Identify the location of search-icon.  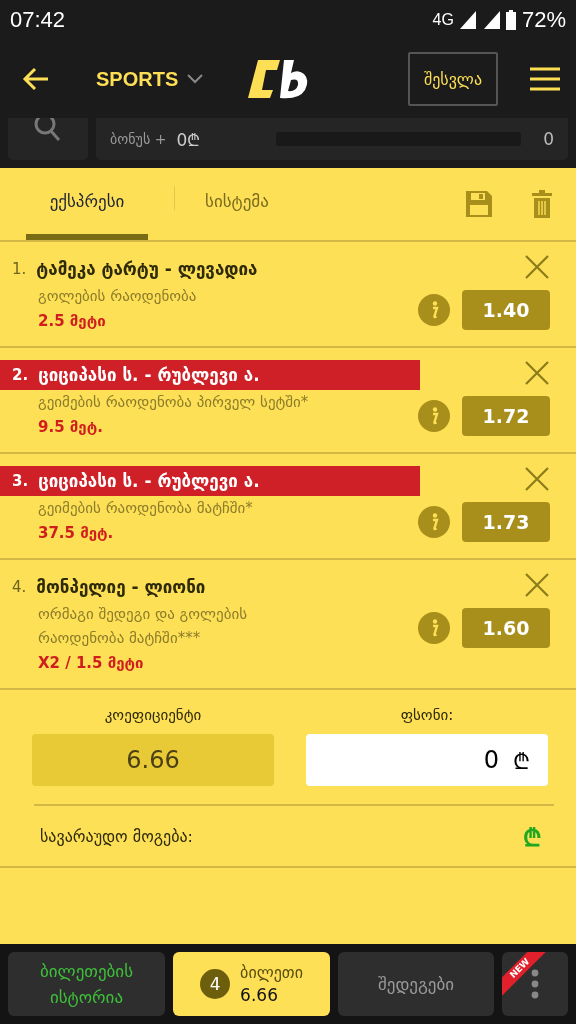
(48, 131).